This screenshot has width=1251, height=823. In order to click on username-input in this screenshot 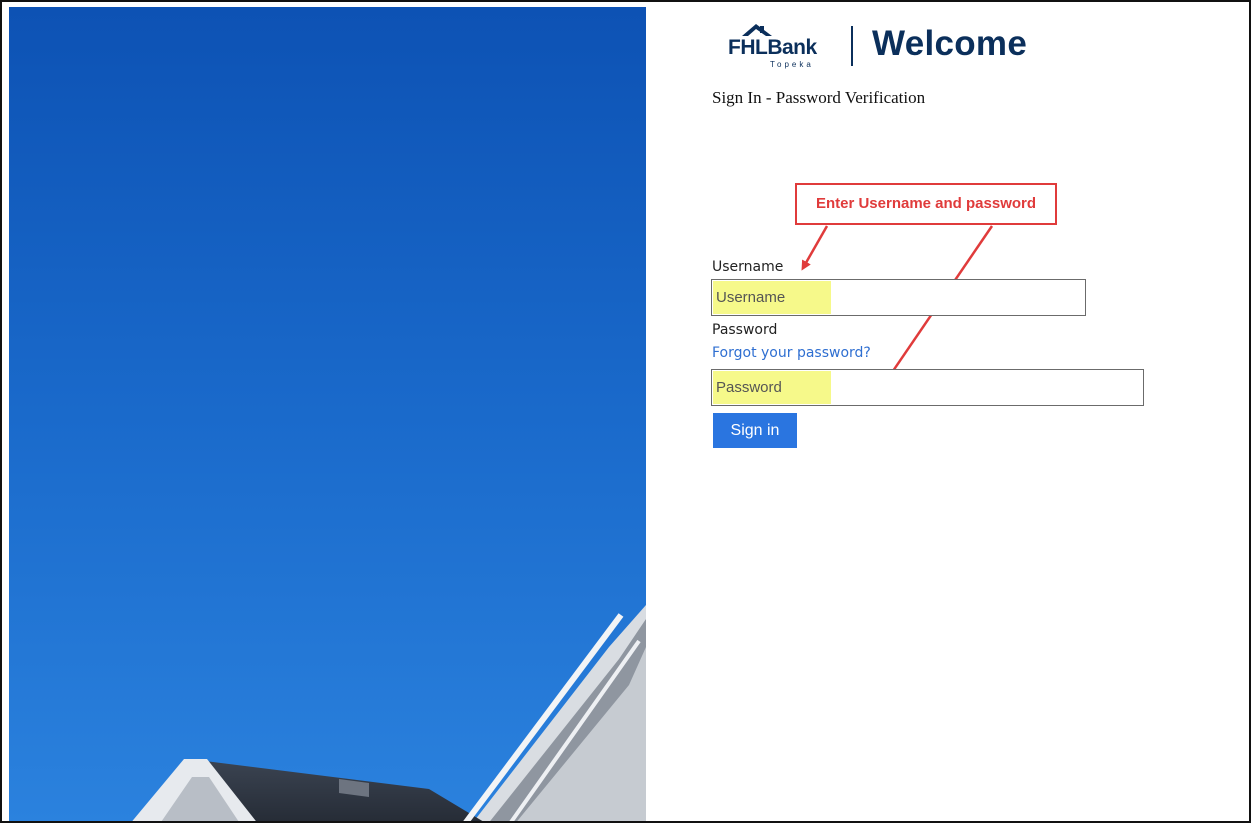, I will do `click(898, 297)`.